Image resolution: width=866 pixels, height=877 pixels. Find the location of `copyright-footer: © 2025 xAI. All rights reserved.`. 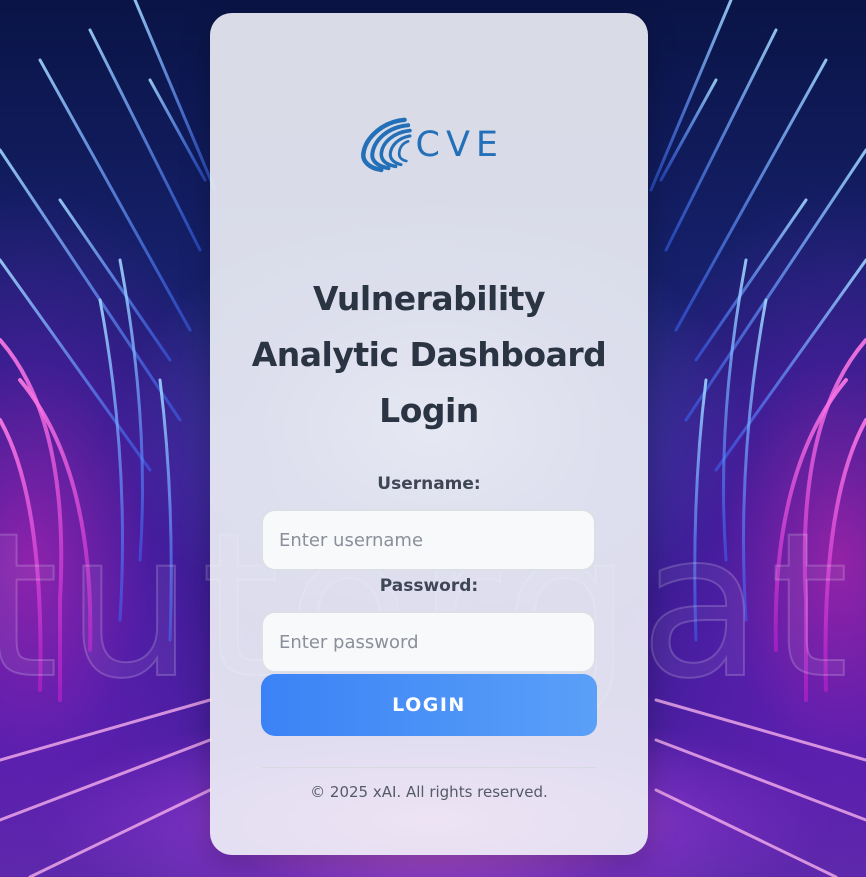

copyright-footer: © 2025 xAI. All rights reserved. is located at coordinates (429, 792).